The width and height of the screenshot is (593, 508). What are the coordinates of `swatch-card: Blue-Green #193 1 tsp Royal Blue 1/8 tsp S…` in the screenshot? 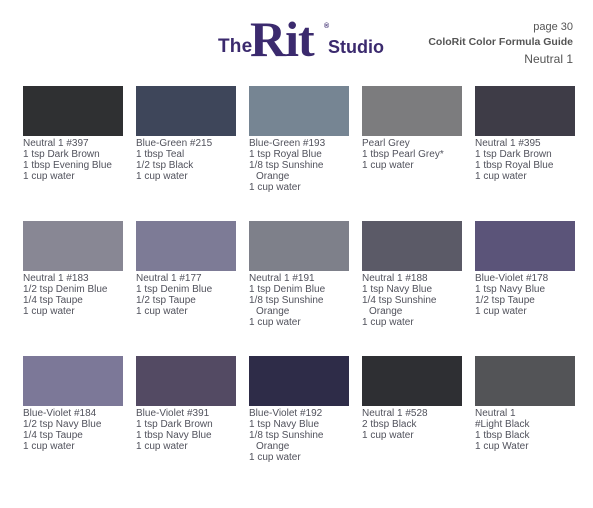 It's located at (299, 139).